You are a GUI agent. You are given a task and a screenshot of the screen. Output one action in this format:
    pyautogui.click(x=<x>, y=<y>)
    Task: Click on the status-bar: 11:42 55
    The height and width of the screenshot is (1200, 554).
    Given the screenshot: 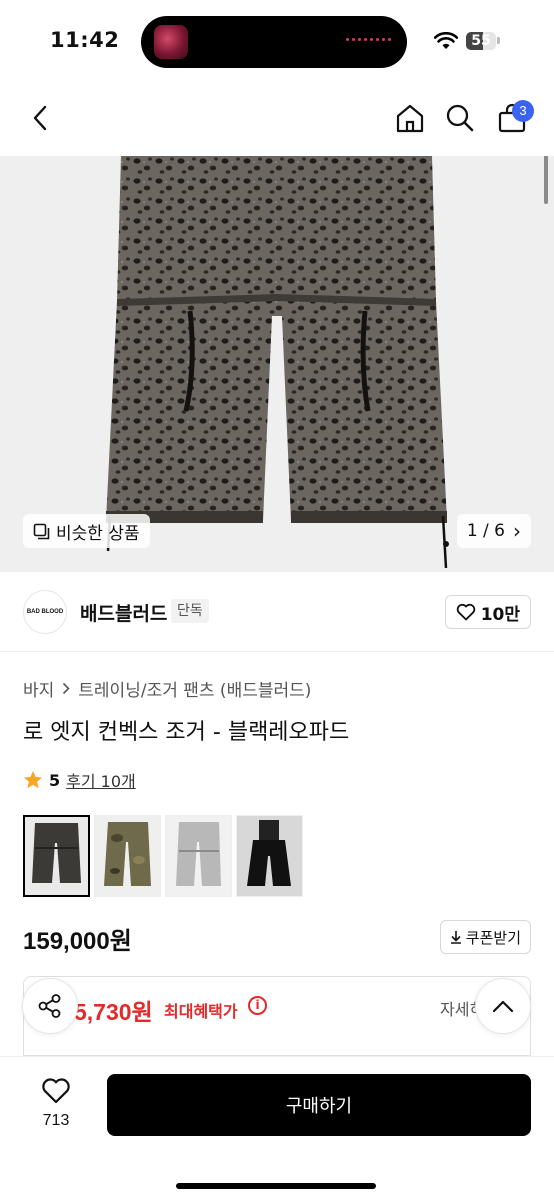 What is the action you would take?
    pyautogui.click(x=277, y=42)
    